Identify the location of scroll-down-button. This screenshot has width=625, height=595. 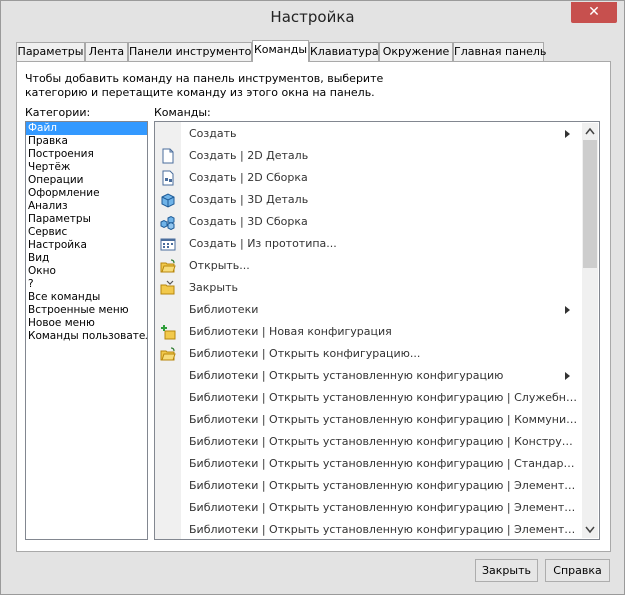
(590, 529).